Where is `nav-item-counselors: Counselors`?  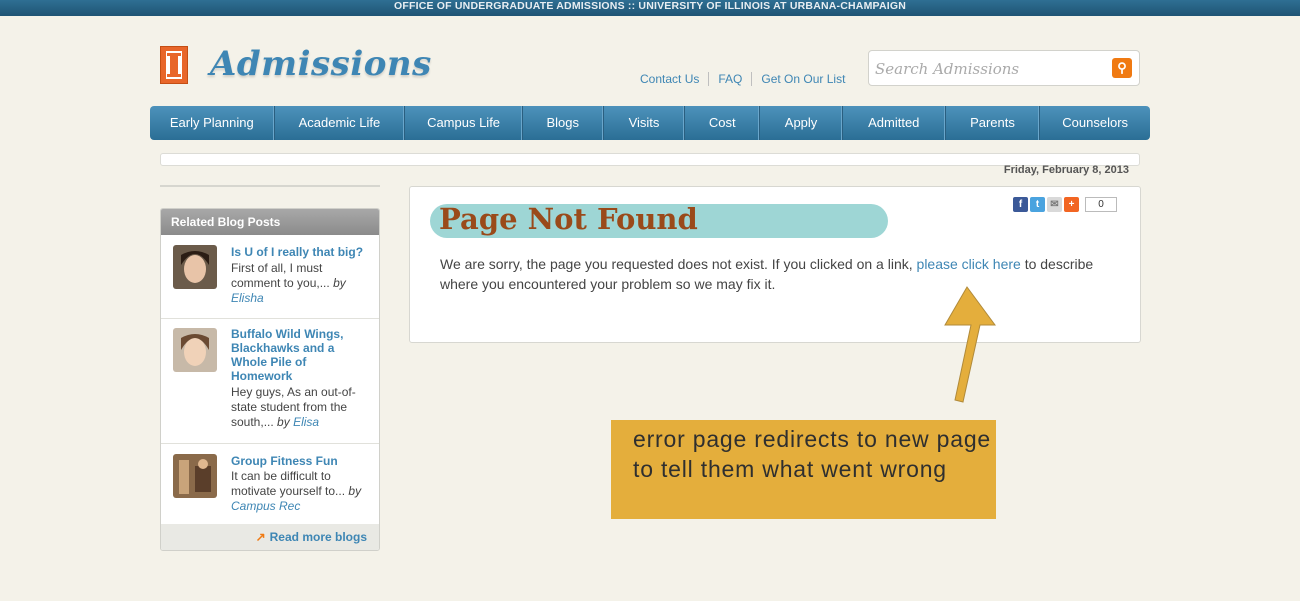
nav-item-counselors: Counselors is located at coordinates (1095, 123).